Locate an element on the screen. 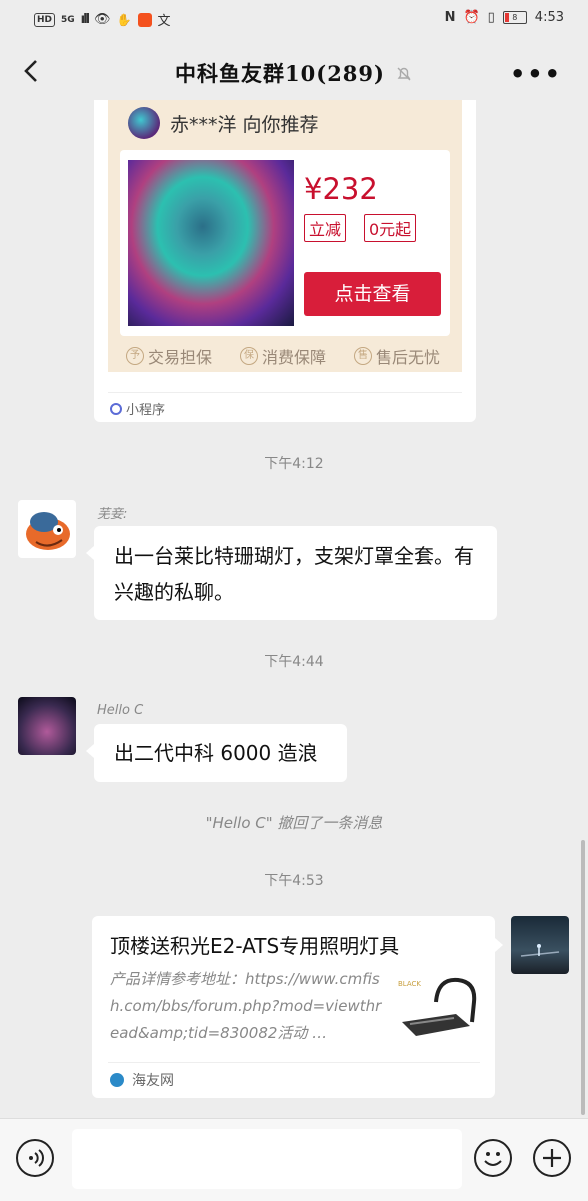  message-bubble: 出一台莱比特珊瑚灯，支架灯罩全套。有兴趣的私聊。 is located at coordinates (291, 573).